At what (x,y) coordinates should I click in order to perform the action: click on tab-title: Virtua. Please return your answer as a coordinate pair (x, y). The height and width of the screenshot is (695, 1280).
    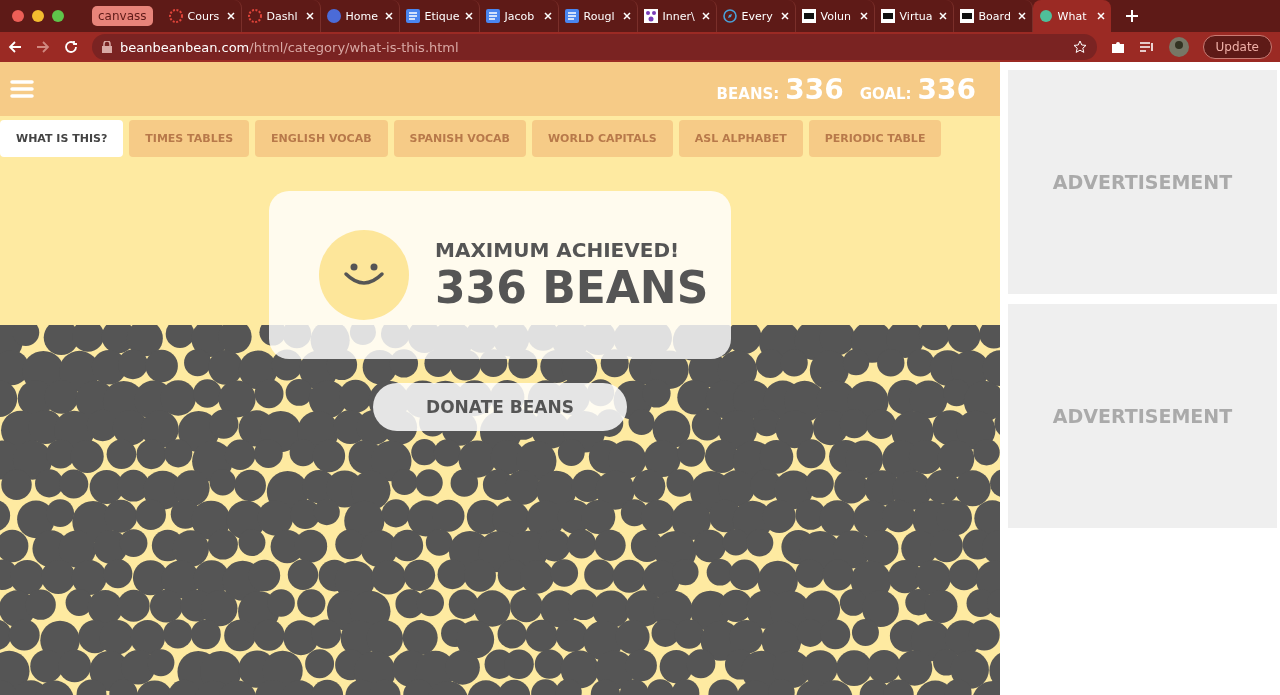
    Looking at the image, I should click on (916, 16).